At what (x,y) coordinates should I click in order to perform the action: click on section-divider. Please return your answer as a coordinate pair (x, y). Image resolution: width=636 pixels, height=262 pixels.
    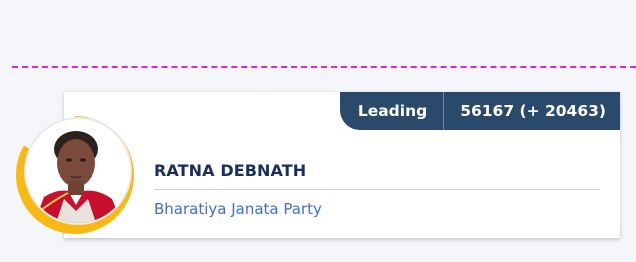
    Looking at the image, I should click on (324, 67).